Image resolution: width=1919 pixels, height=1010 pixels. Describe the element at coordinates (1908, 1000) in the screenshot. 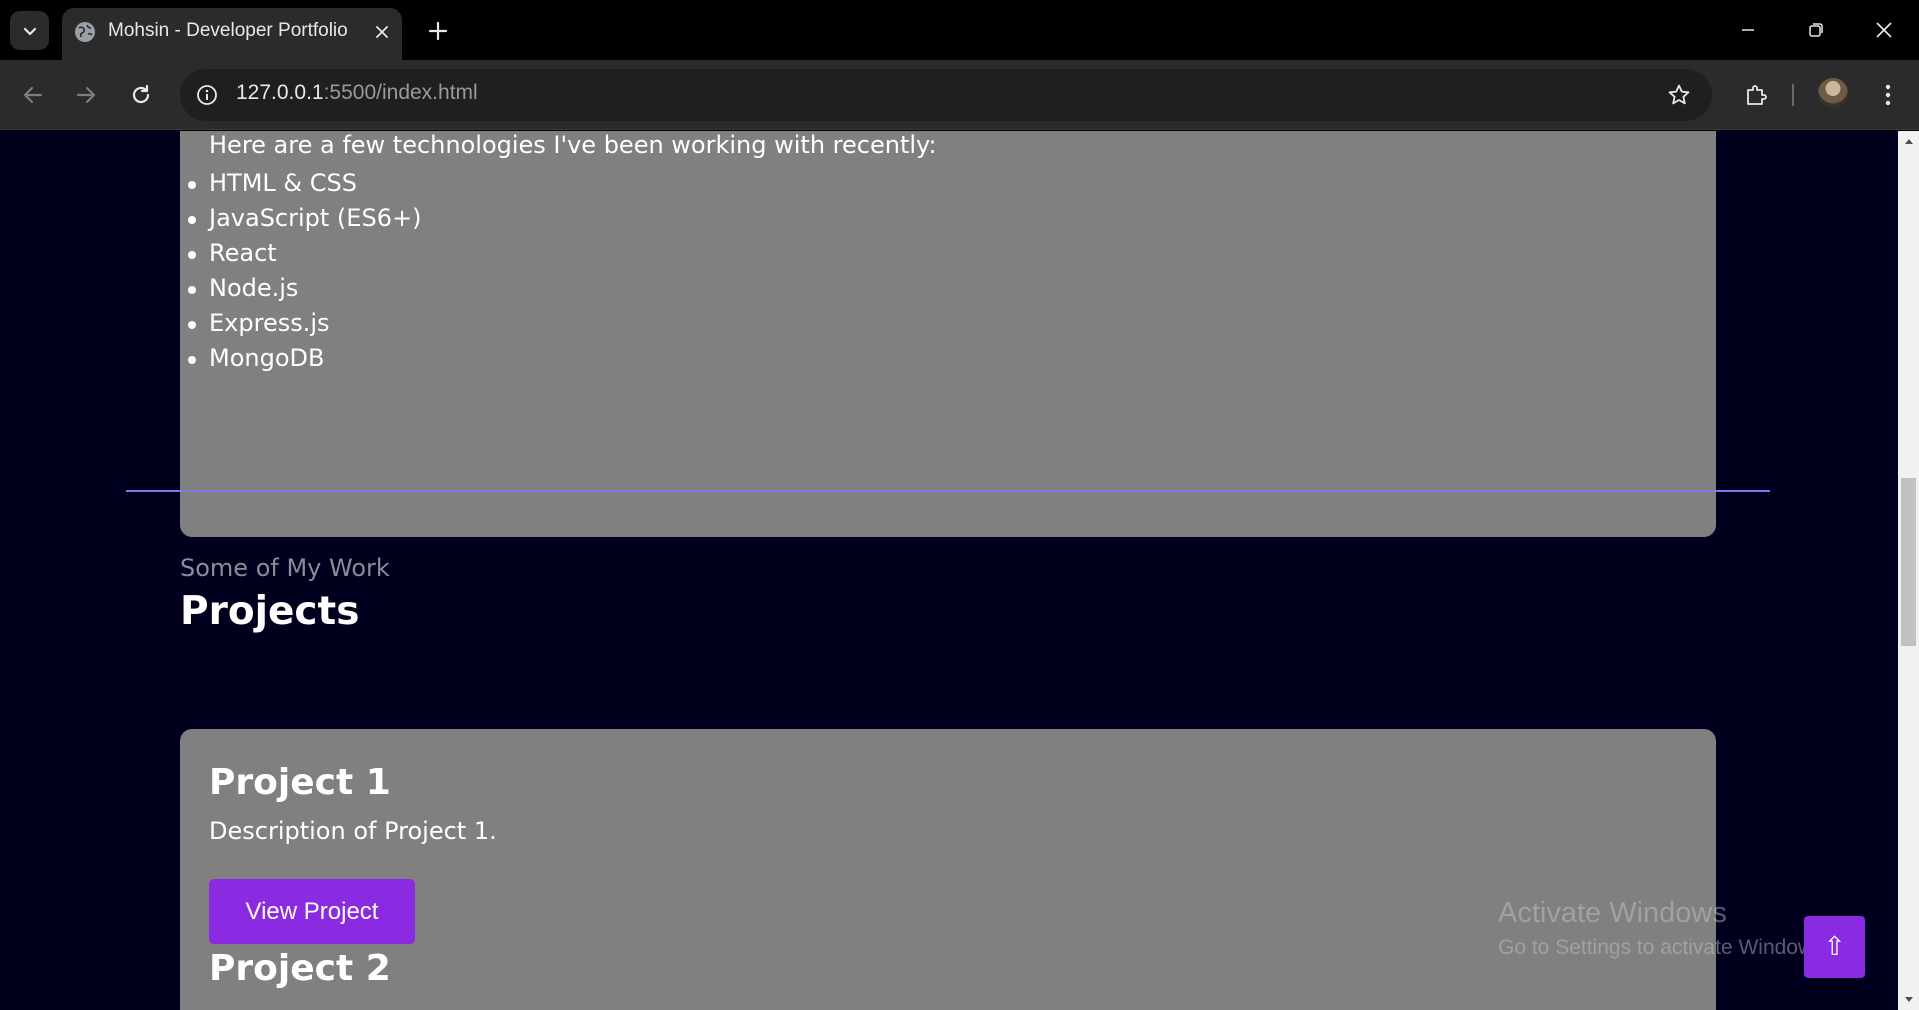

I see `scroll-down-arrow-icon` at that location.